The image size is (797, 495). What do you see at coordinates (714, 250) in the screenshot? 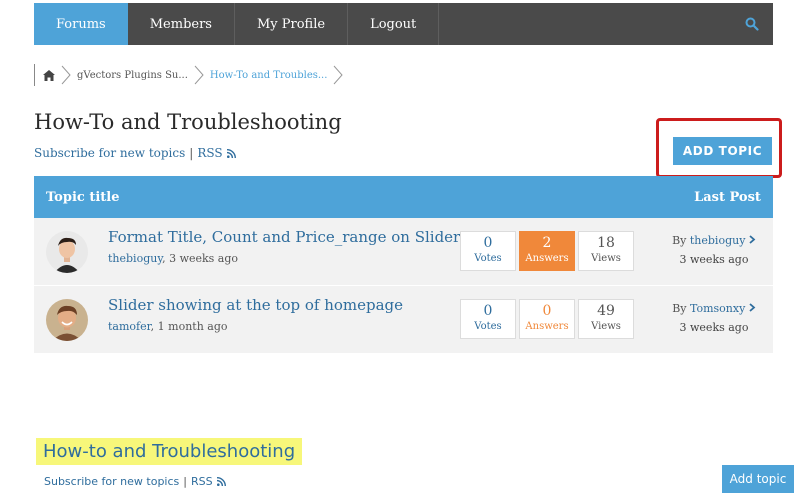
I see `last-post: By thebioguy 3 weeks ago` at bounding box center [714, 250].